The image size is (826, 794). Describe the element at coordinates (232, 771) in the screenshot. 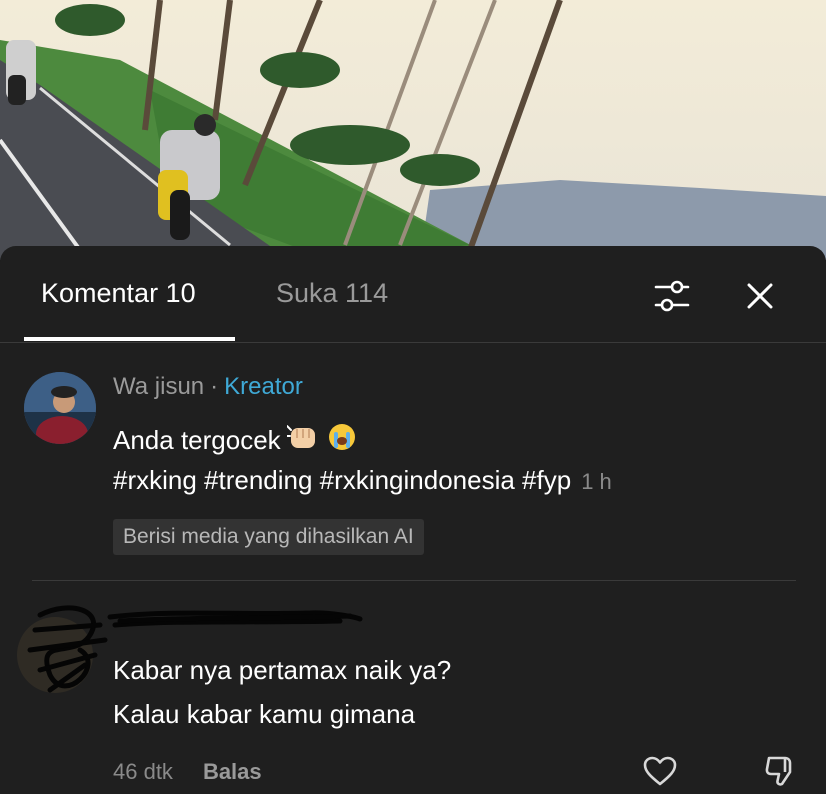

I see `reply-button: Balas` at that location.